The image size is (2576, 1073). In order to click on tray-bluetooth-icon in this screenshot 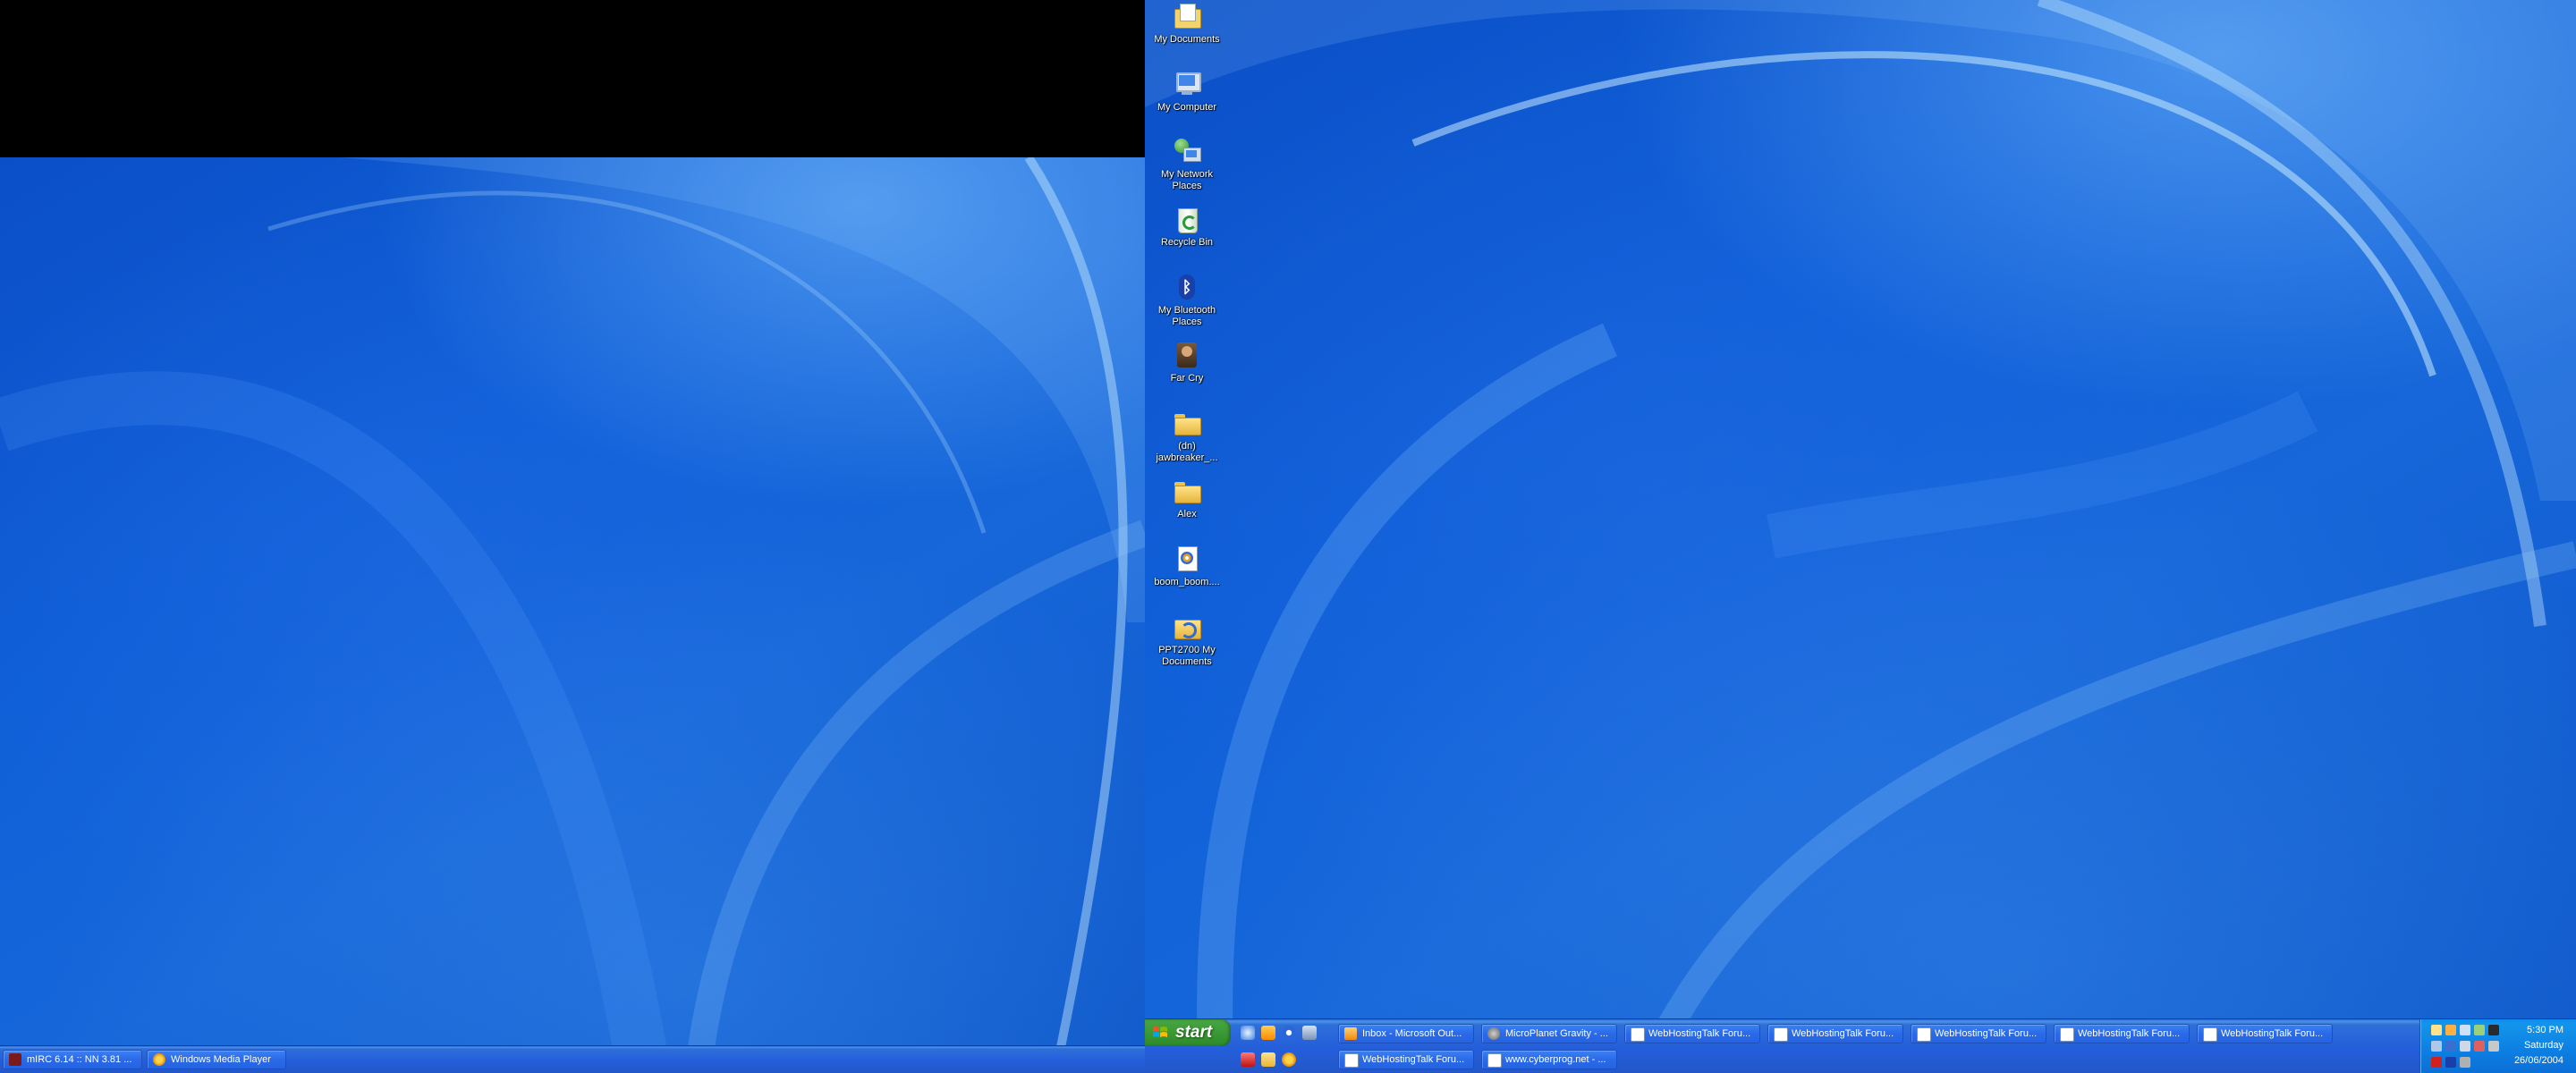, I will do `click(2450, 1062)`.